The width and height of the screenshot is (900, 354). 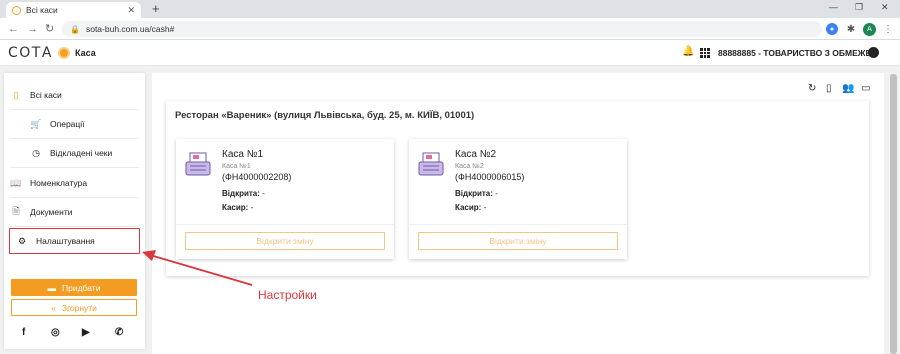 I want to click on address-bar: 🔒 sota-buh.com.ua/cash#, so click(x=442, y=29).